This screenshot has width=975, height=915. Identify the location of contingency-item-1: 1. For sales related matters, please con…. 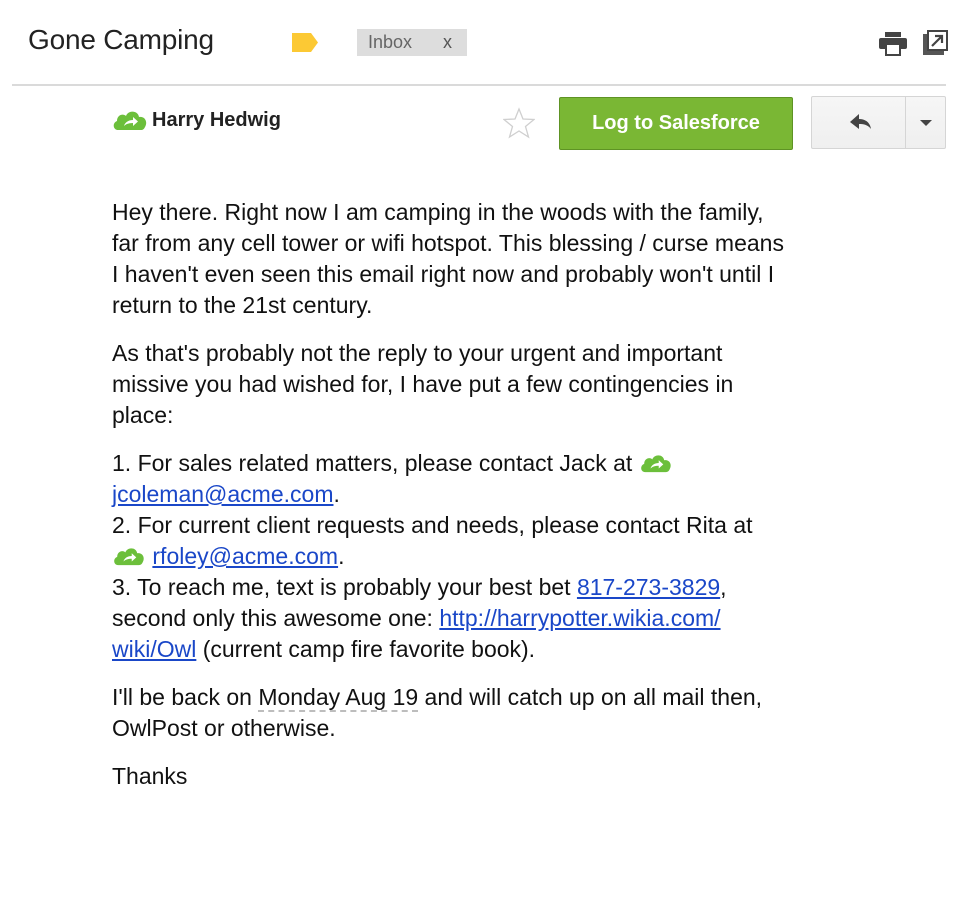
(512, 463).